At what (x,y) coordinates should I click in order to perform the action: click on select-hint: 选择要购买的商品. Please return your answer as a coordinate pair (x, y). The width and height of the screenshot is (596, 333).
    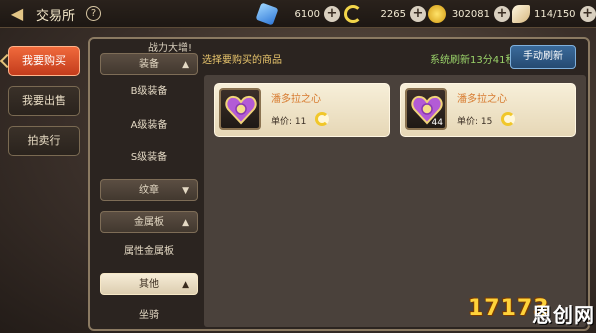
    Looking at the image, I should click on (242, 60).